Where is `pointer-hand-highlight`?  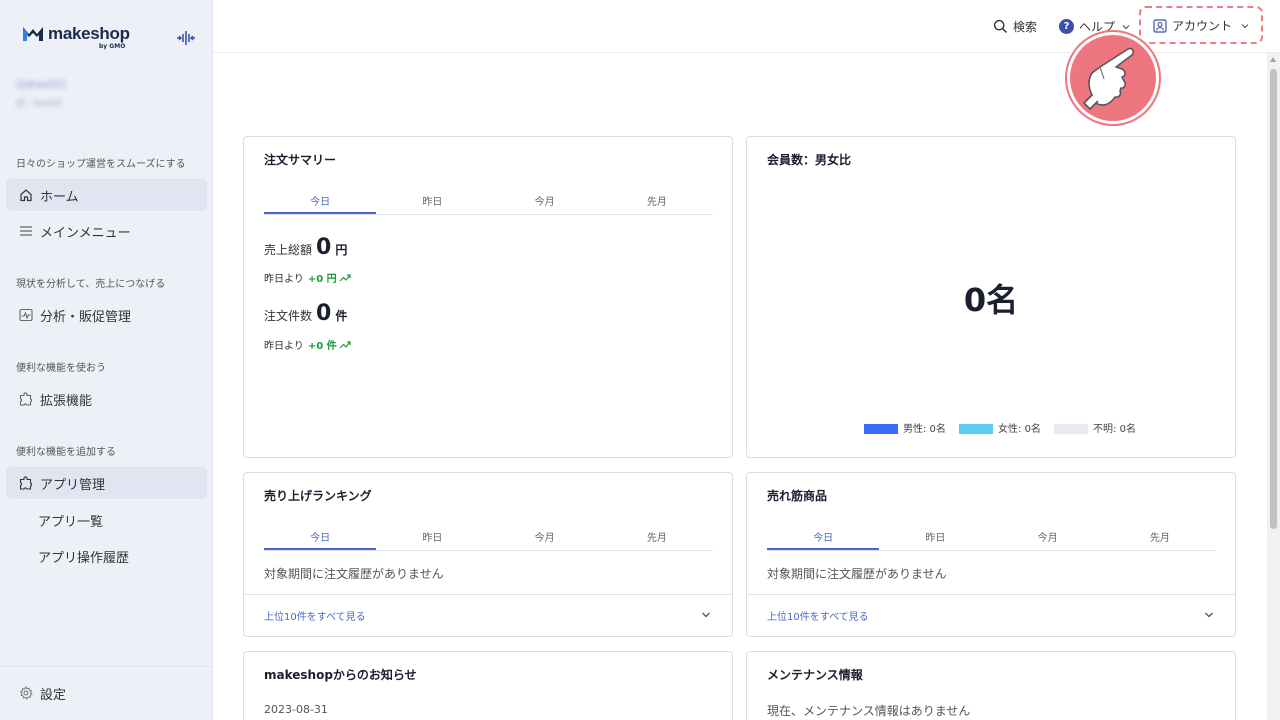
pointer-hand-highlight is located at coordinates (1113, 78).